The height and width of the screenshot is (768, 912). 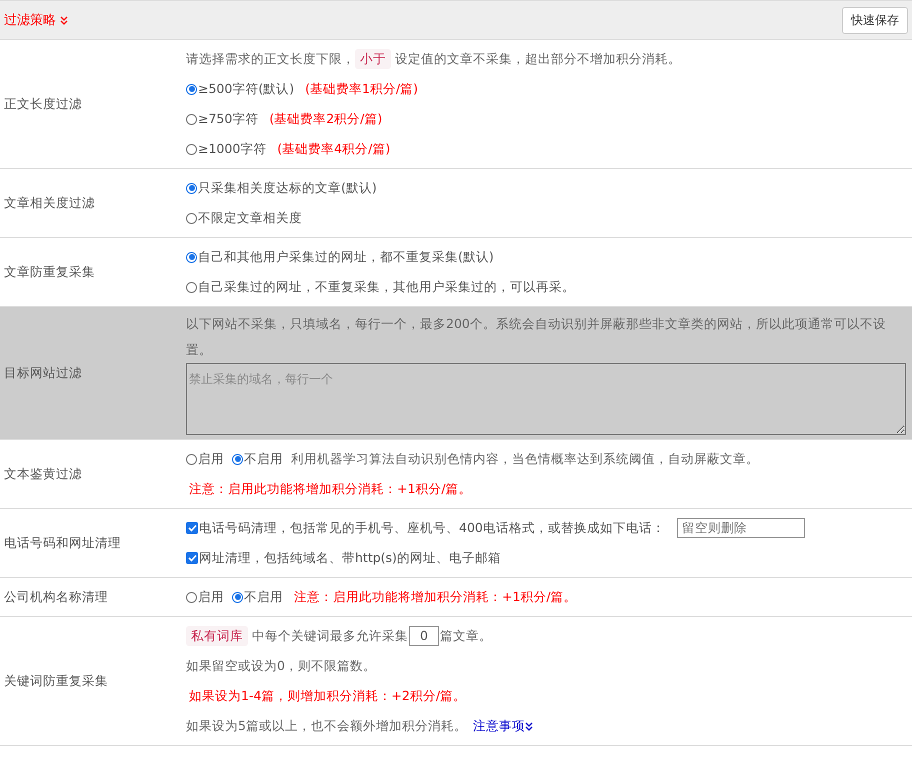 What do you see at coordinates (62, 543) in the screenshot?
I see `field-label: 电话号码和网址清理` at bounding box center [62, 543].